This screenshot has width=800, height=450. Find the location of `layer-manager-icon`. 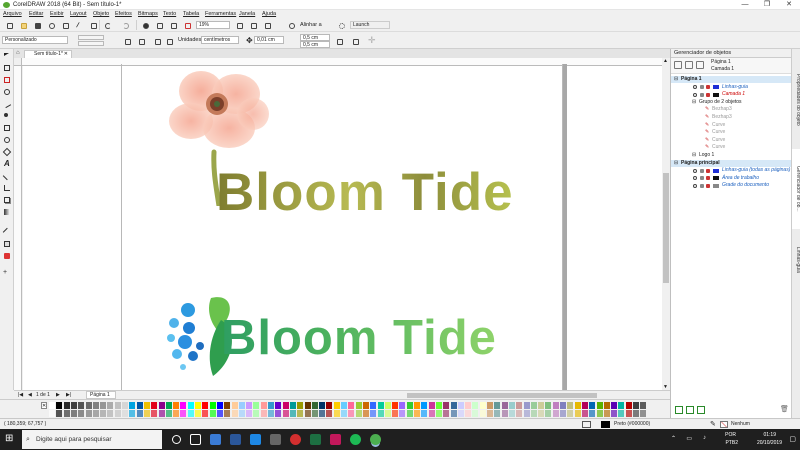

layer-manager-icon is located at coordinates (689, 65).